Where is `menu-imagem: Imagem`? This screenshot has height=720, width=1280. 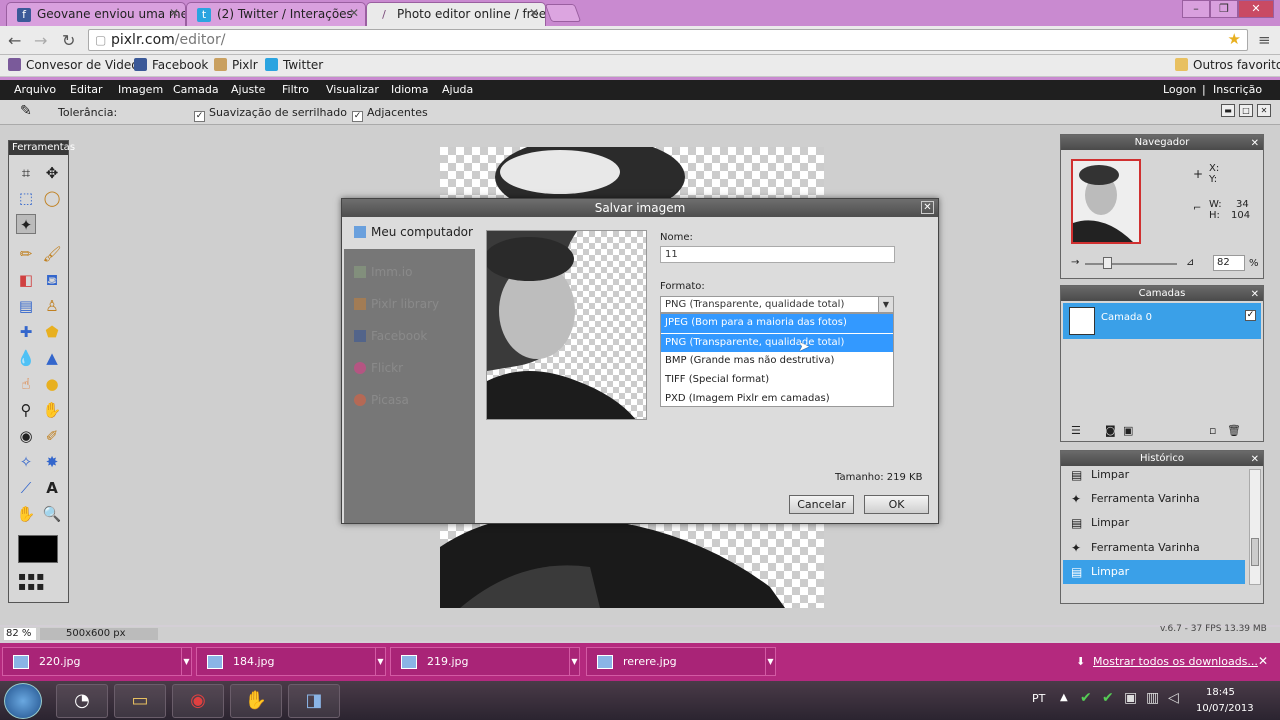
menu-imagem: Imagem is located at coordinates (140, 89).